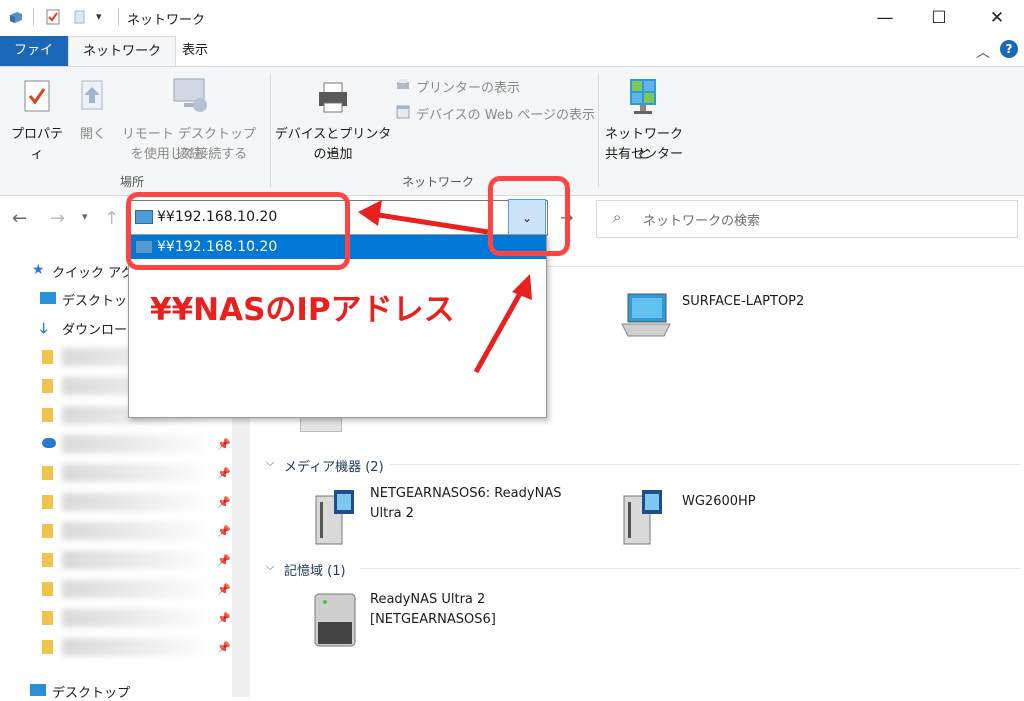 This screenshot has width=1024, height=701. Describe the element at coordinates (499, 331) in the screenshot. I see `annotation-arrow-up` at that location.